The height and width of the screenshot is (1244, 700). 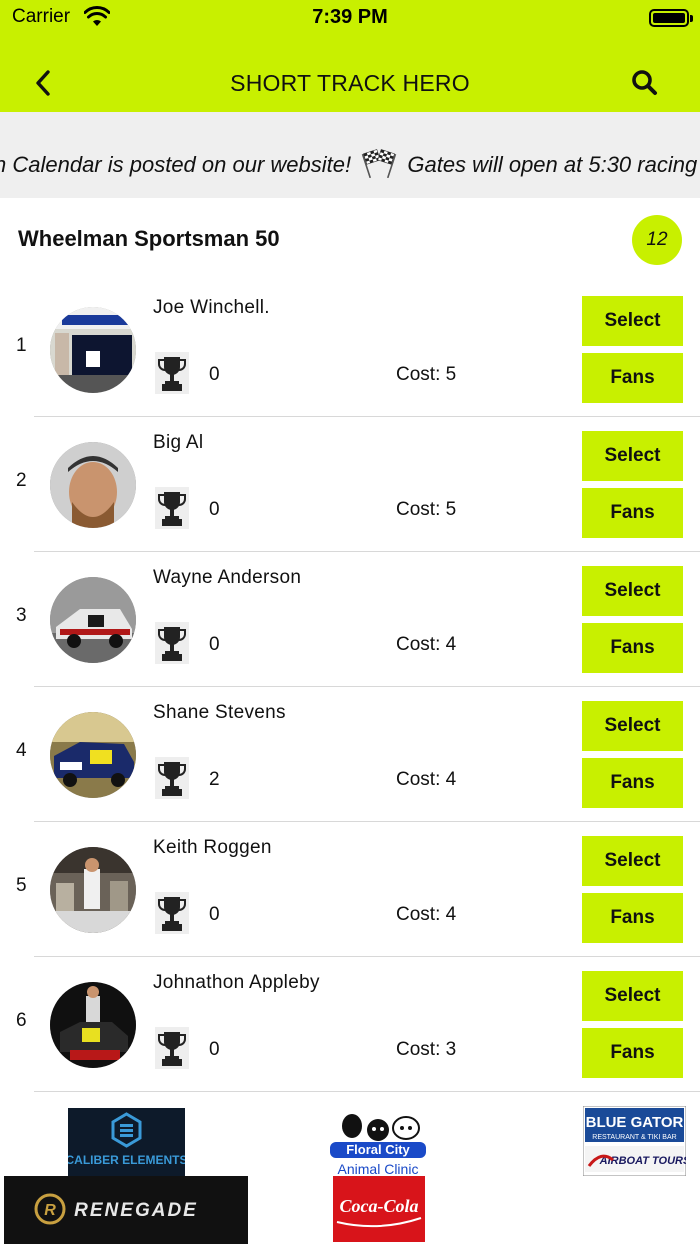 I want to click on driver-rank: 1, so click(x=21, y=345).